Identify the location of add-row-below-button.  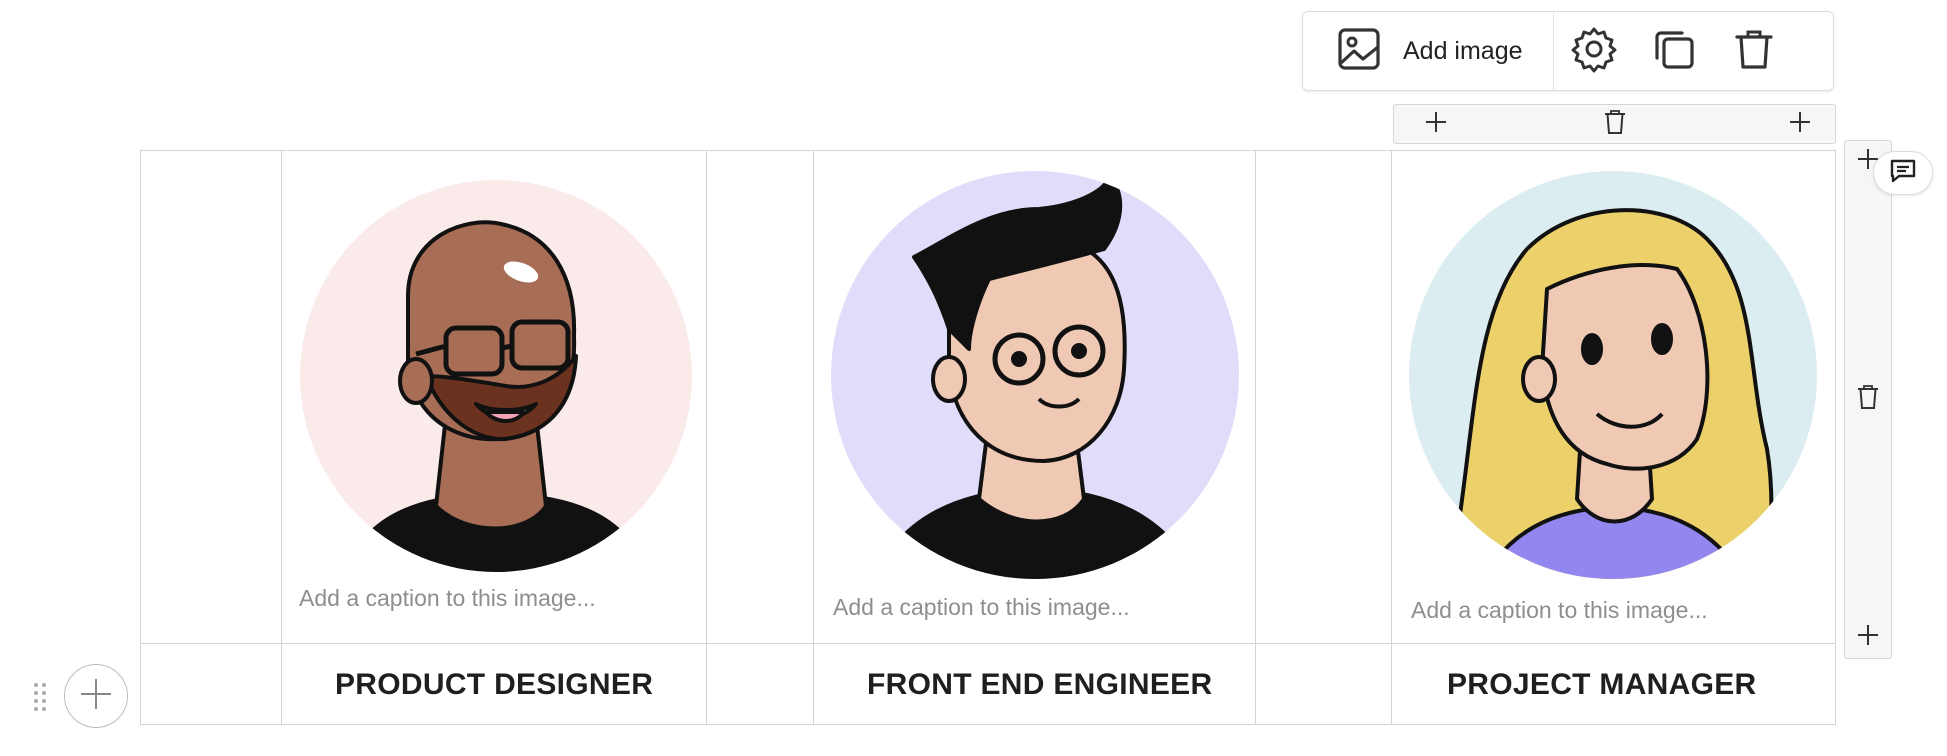
(1868, 637).